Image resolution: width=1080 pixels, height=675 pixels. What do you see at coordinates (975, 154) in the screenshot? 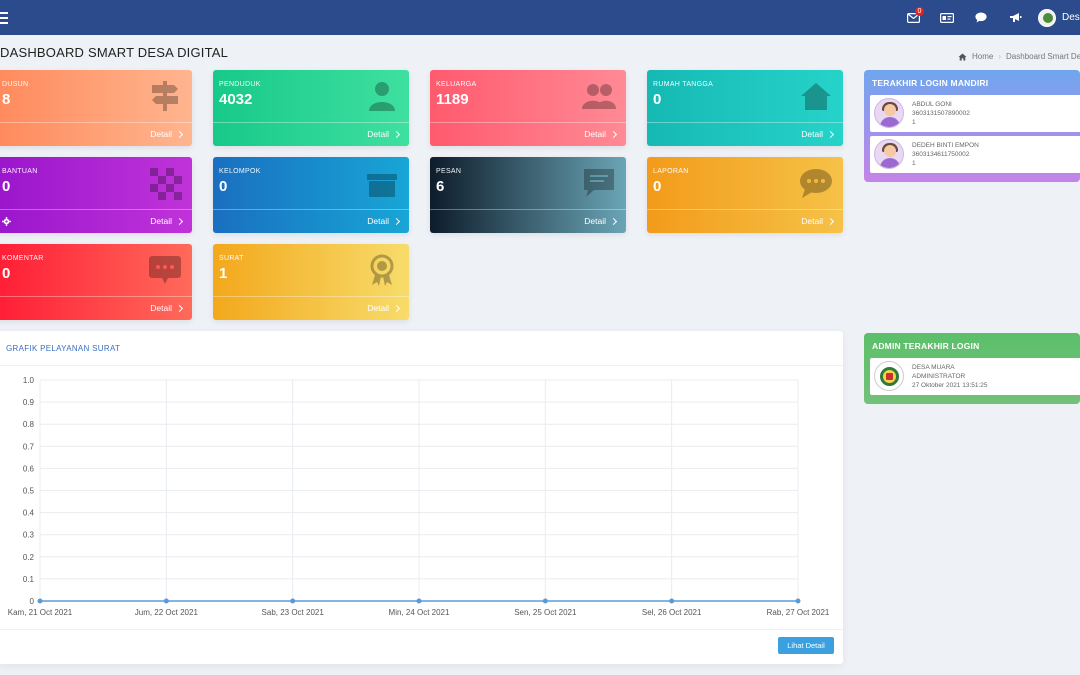
I see `list-item: DEDEH BINTI EMPON 3603134611750002 1` at bounding box center [975, 154].